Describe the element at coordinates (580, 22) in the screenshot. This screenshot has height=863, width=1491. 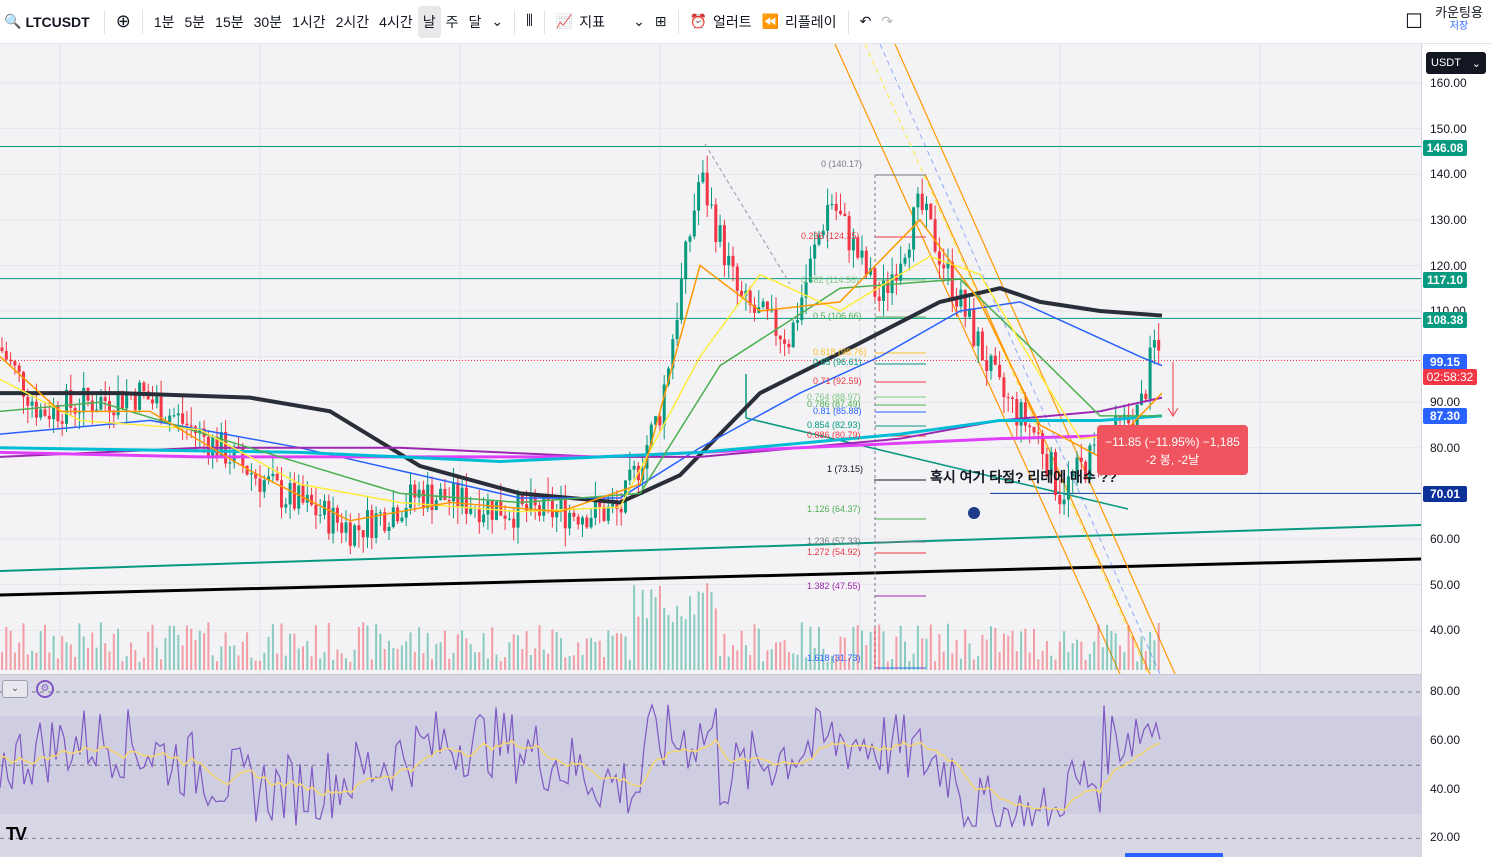
I see `indicators-button: 📈 지표` at that location.